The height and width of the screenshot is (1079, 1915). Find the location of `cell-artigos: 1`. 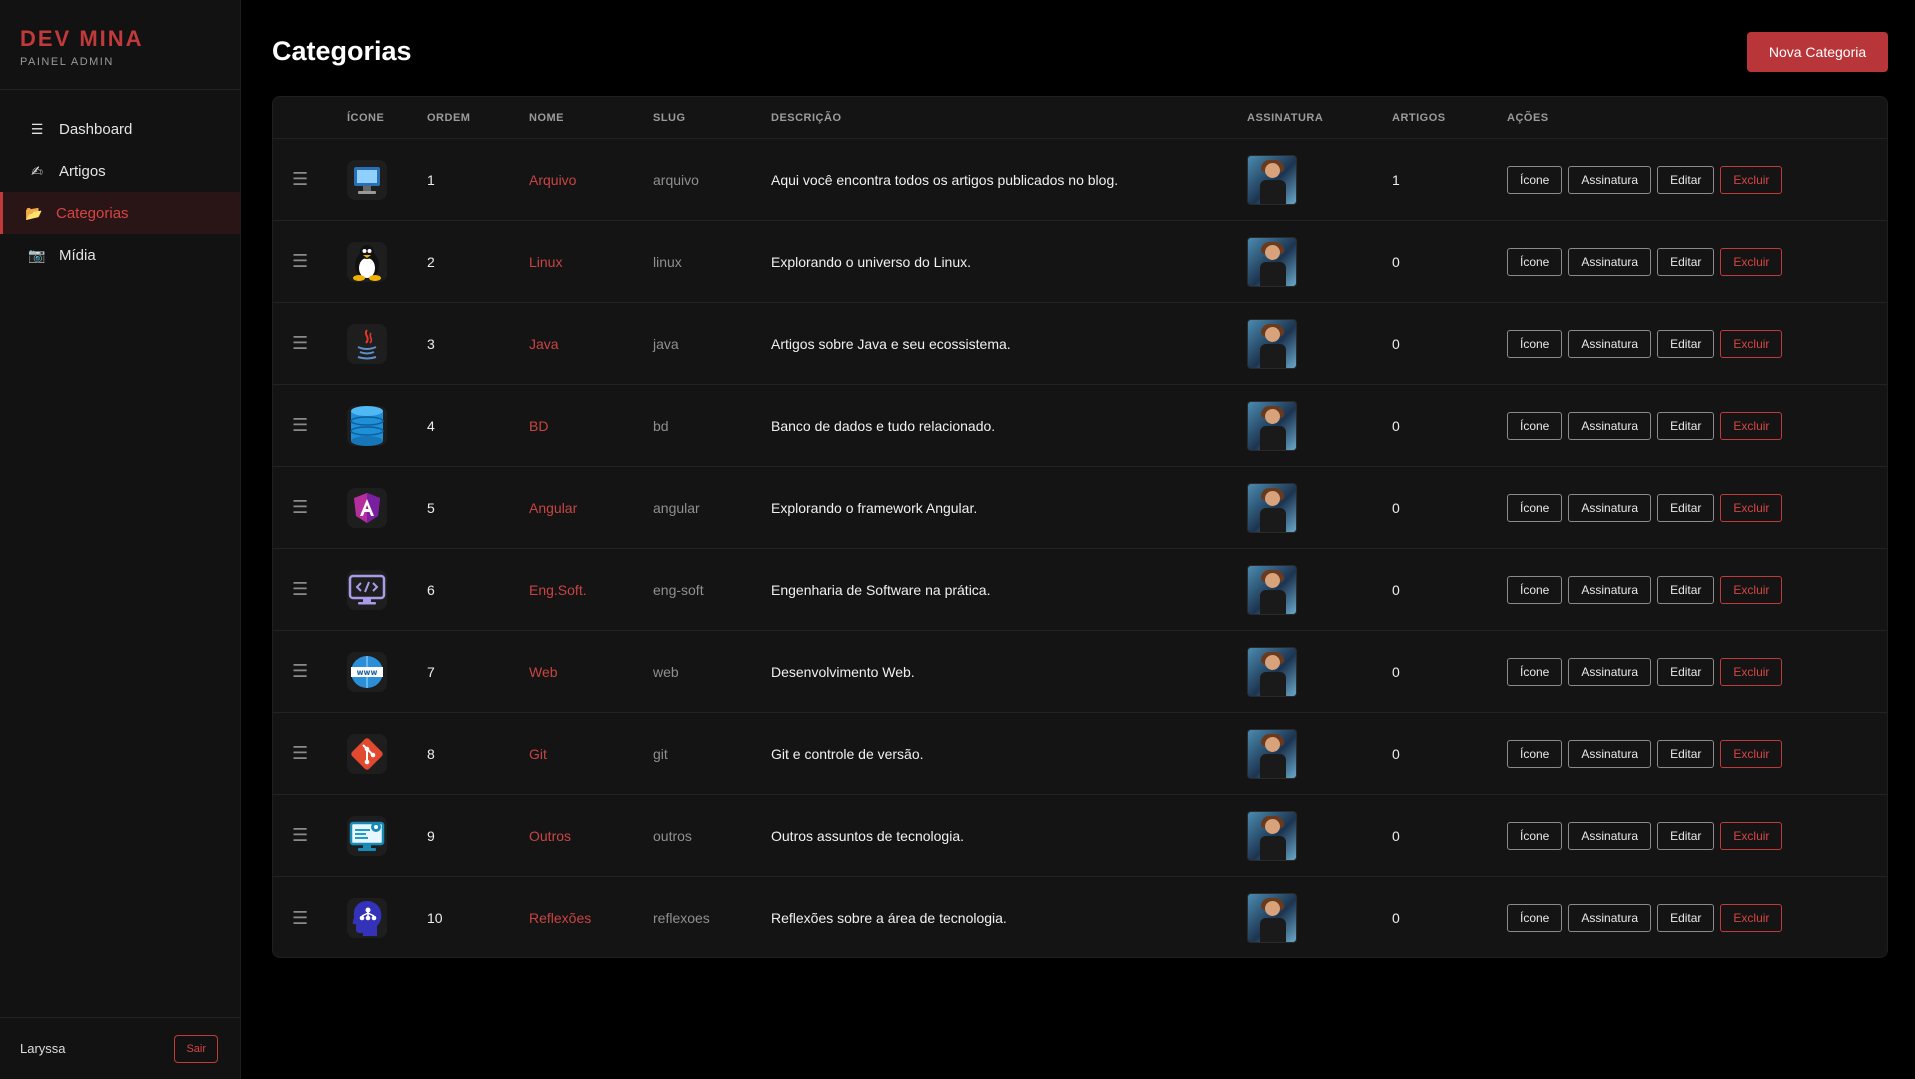

cell-artigos: 1 is located at coordinates (1396, 179).